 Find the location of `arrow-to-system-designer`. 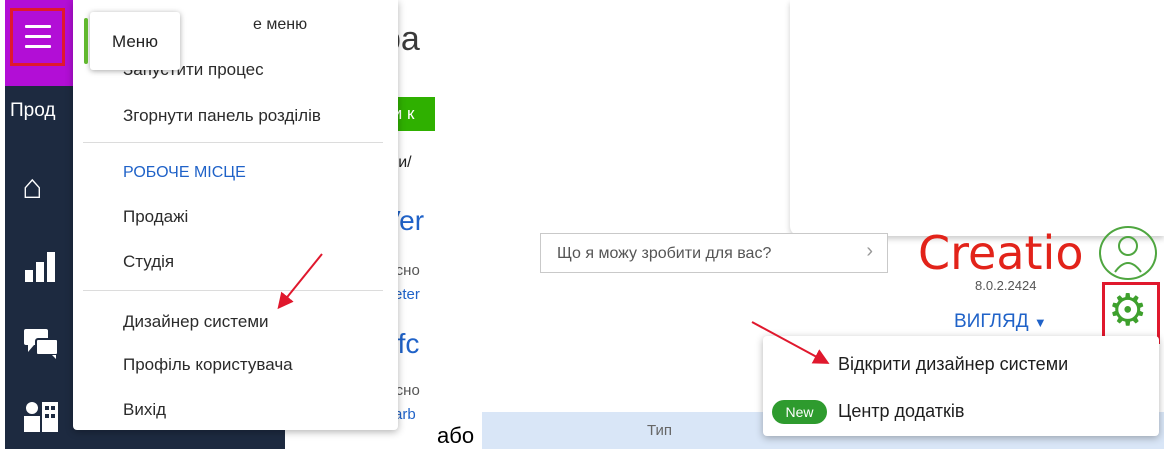

arrow-to-system-designer is located at coordinates (300, 281).